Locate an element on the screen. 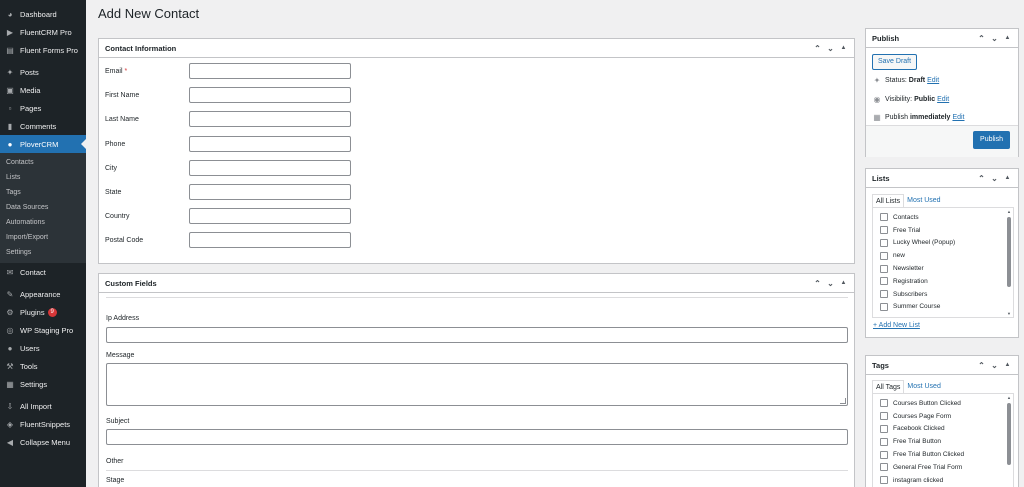 The image size is (1024, 487). submenu-item-import-export: Import/Export is located at coordinates (43, 237).